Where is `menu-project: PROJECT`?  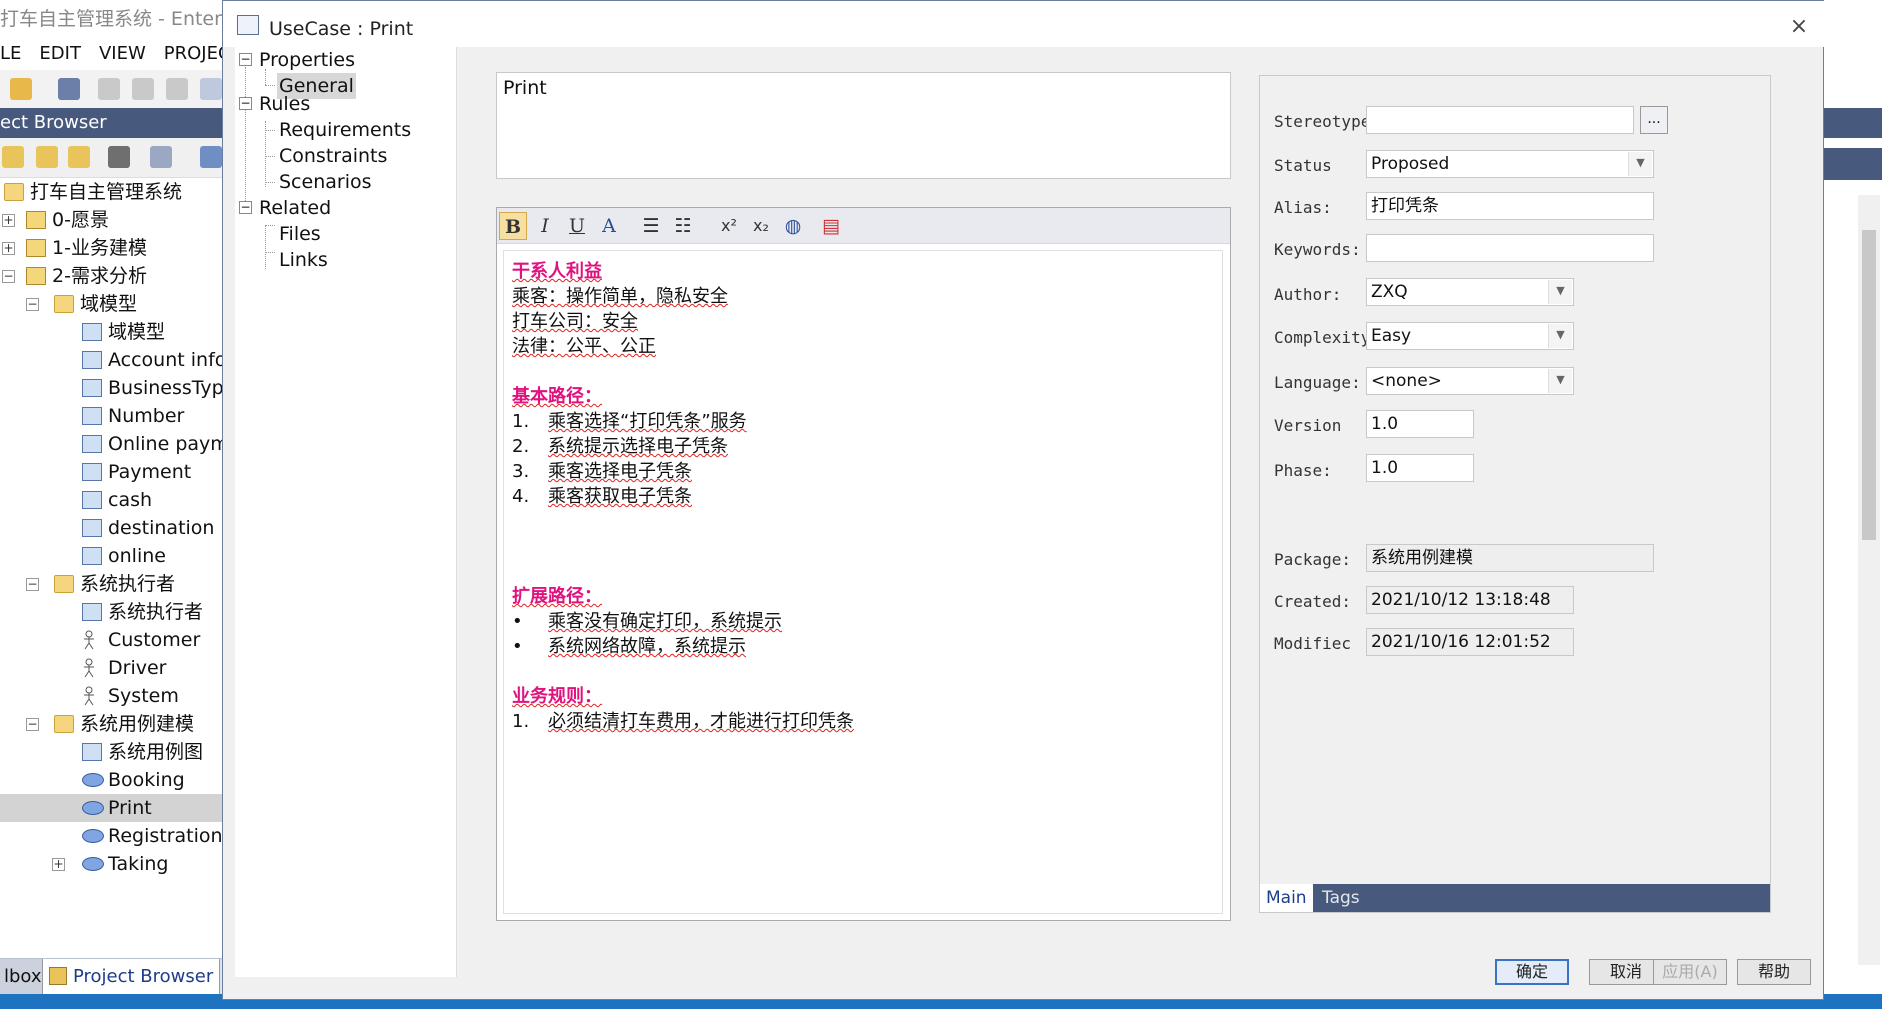 menu-project: PROJECT is located at coordinates (193, 53).